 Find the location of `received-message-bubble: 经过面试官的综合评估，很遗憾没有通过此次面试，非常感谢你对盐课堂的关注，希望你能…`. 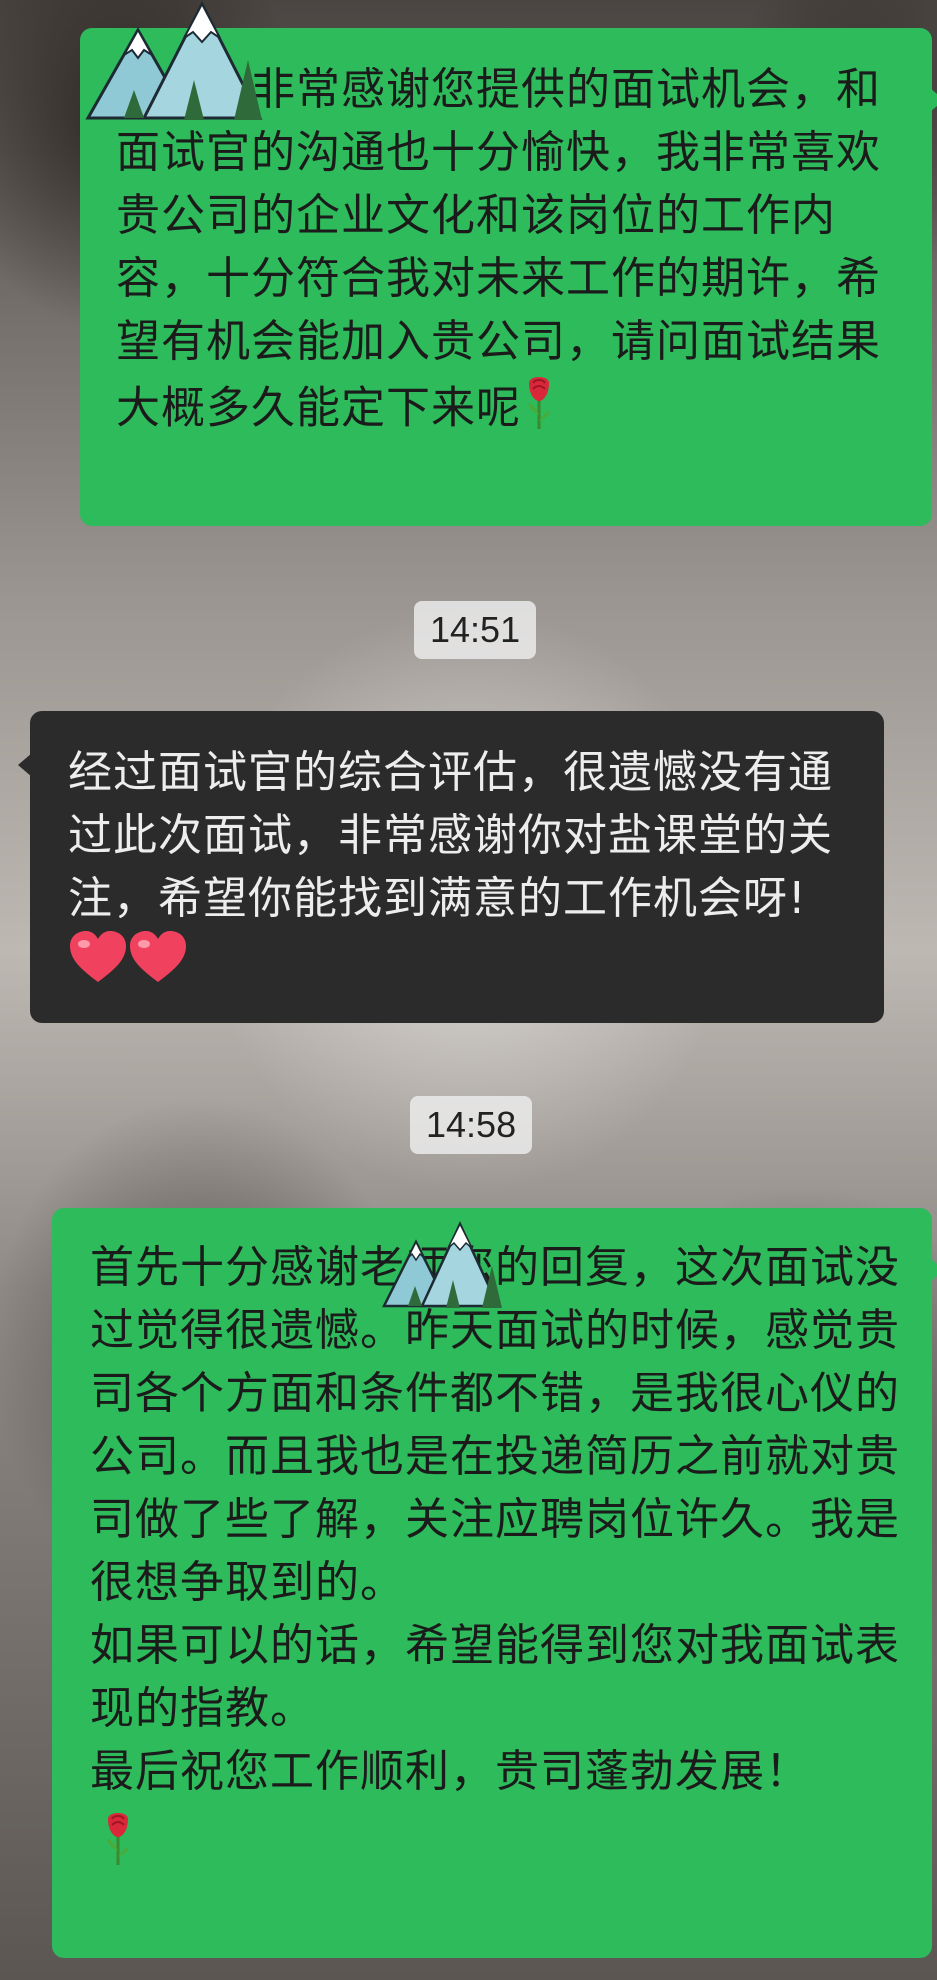

received-message-bubble: 经过面试官的综合评估，很遗憾没有通过此次面试，非常感谢你对盐课堂的关注，希望你能… is located at coordinates (451, 867).